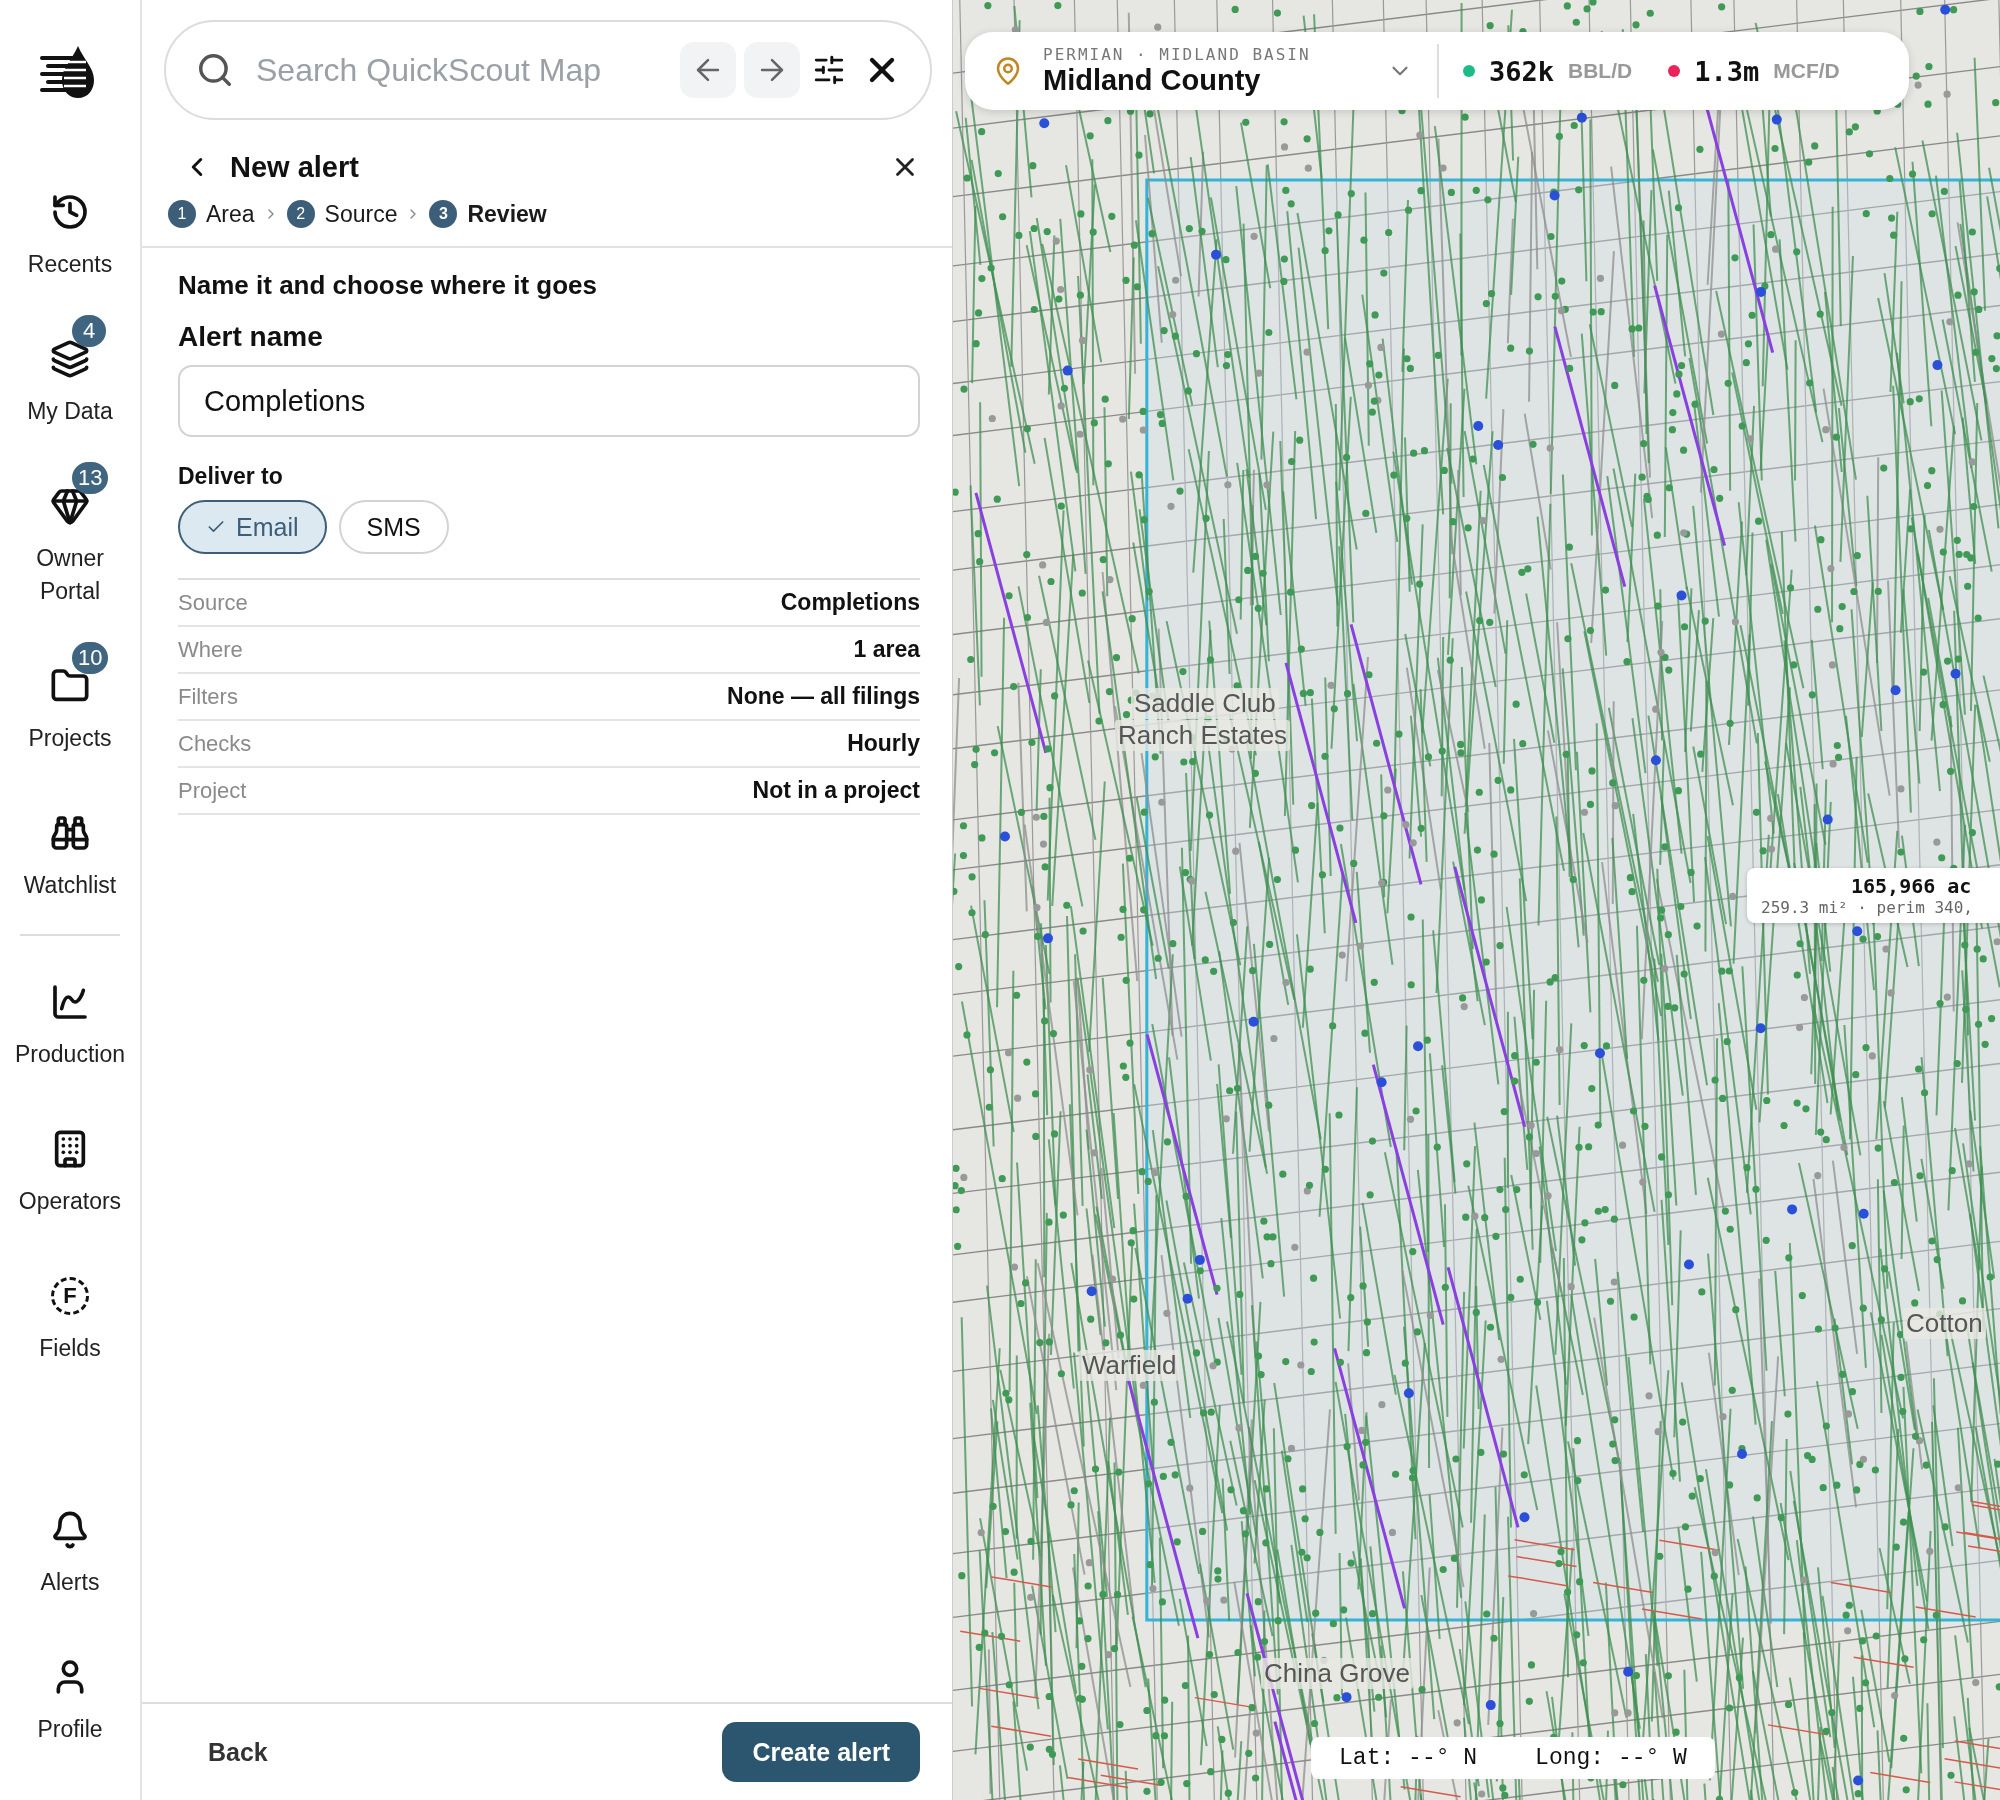  I want to click on gem-icon, so click(70, 506).